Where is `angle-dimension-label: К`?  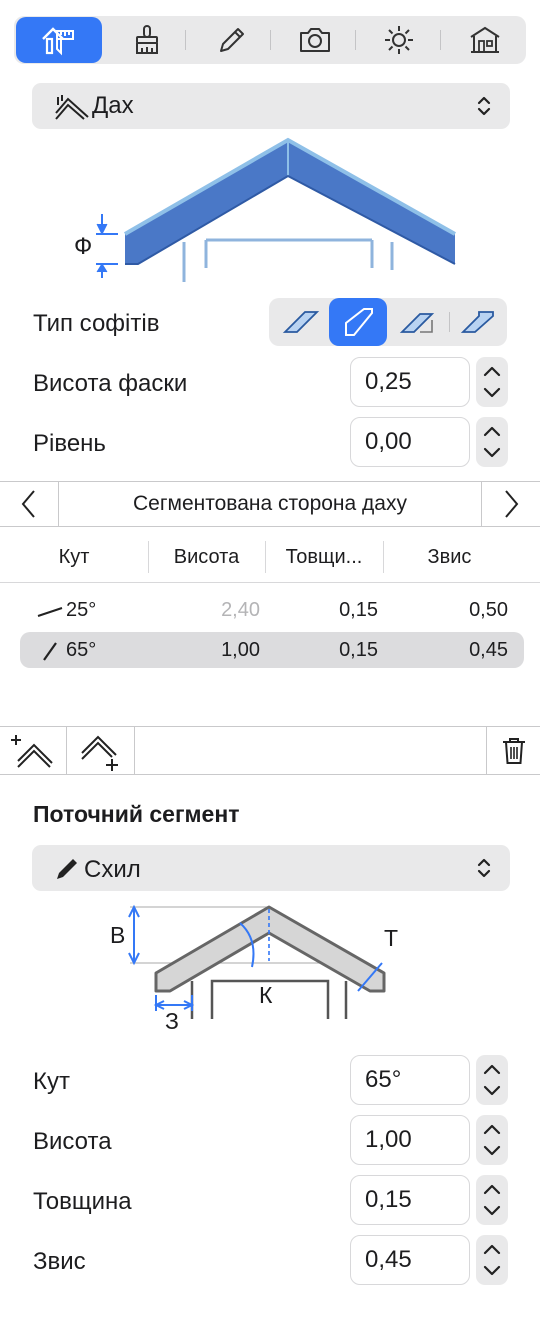
angle-dimension-label: К is located at coordinates (266, 995).